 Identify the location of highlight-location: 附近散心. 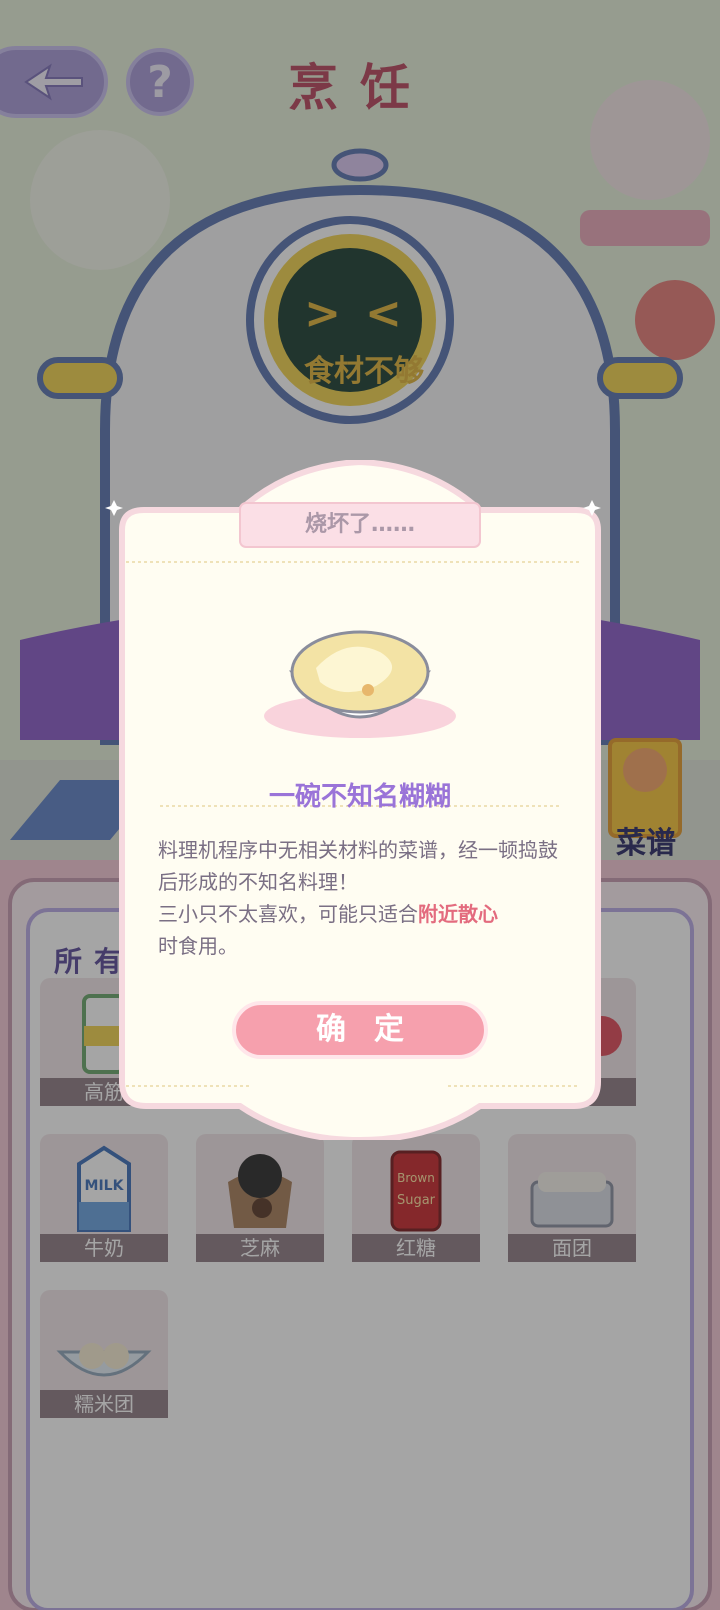
(458, 914).